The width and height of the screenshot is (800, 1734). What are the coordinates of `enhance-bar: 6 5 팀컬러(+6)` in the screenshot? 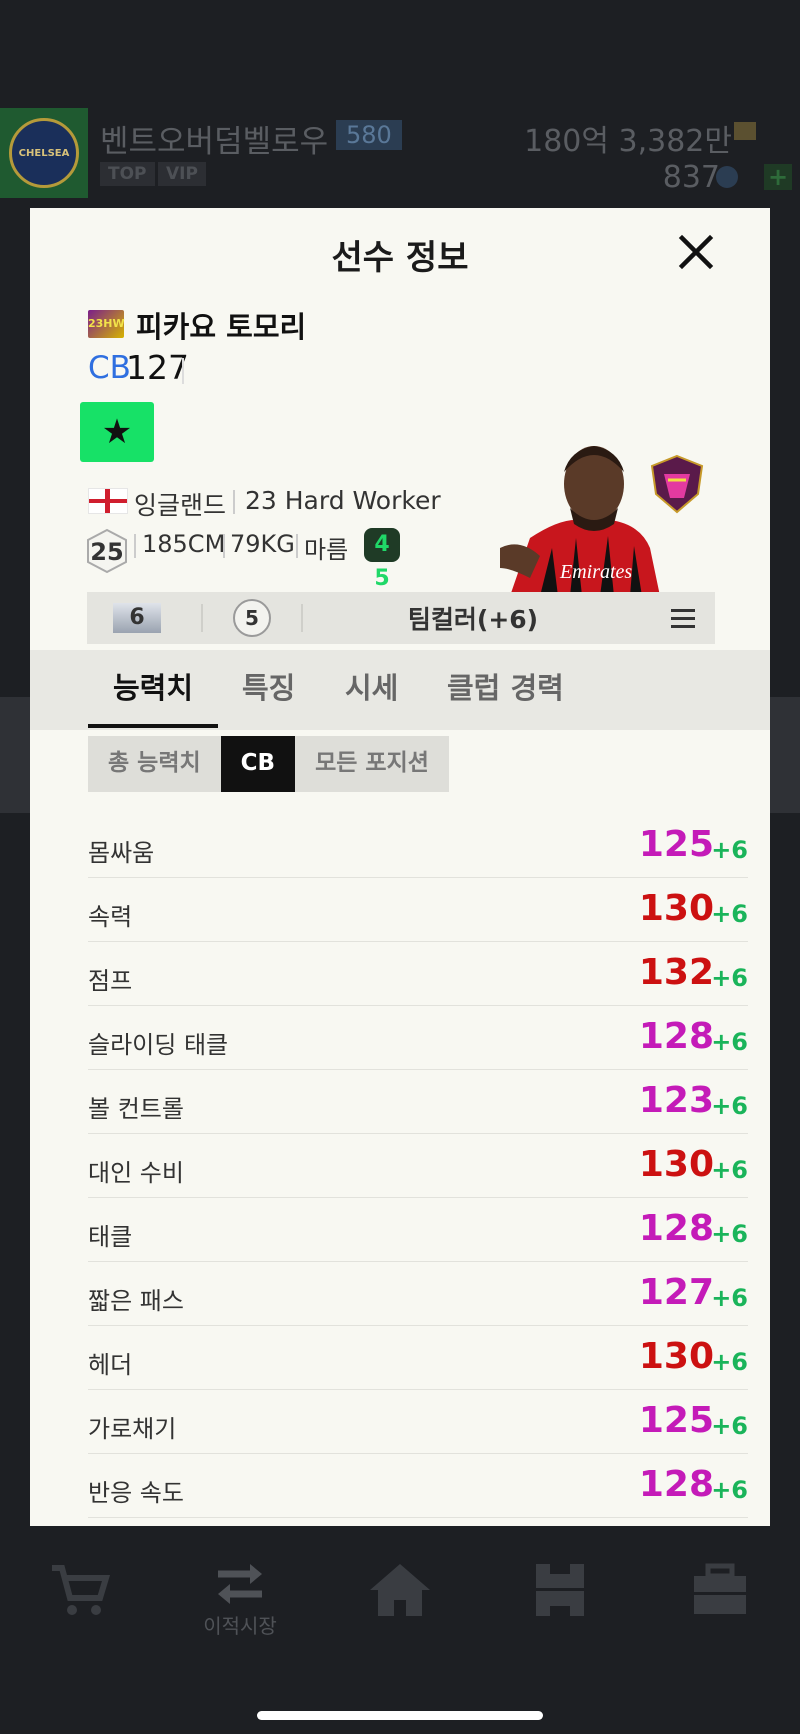 It's located at (401, 618).